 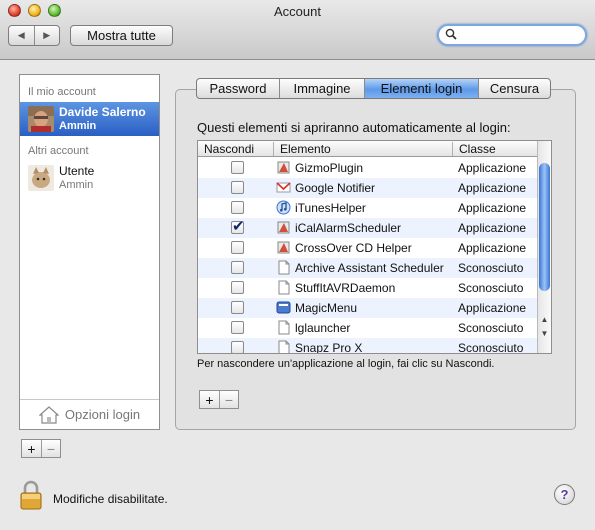 I want to click on table-row: Archive Assistant Scheduler Sconosciuto, so click(x=368, y=268).